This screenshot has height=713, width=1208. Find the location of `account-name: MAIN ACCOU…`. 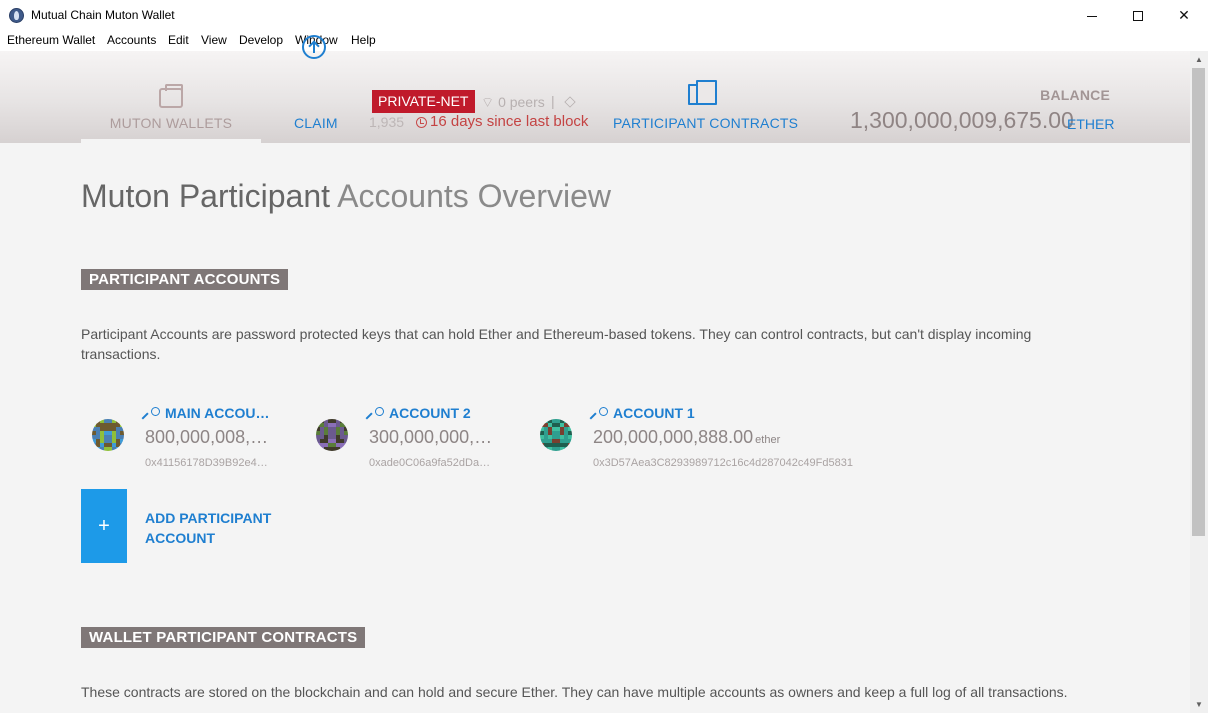

account-name: MAIN ACCOU… is located at coordinates (217, 413).